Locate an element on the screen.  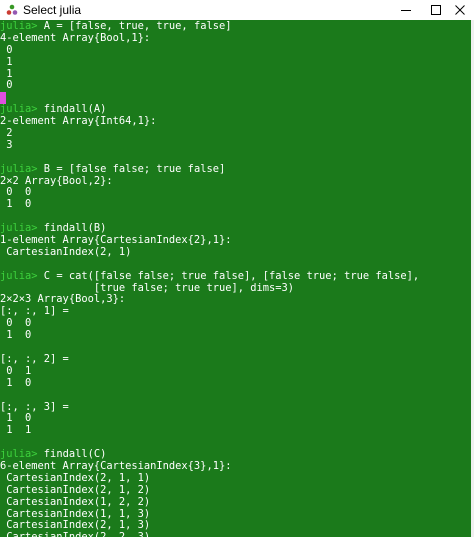
output-line: [:, :, 2] = is located at coordinates (34, 359).